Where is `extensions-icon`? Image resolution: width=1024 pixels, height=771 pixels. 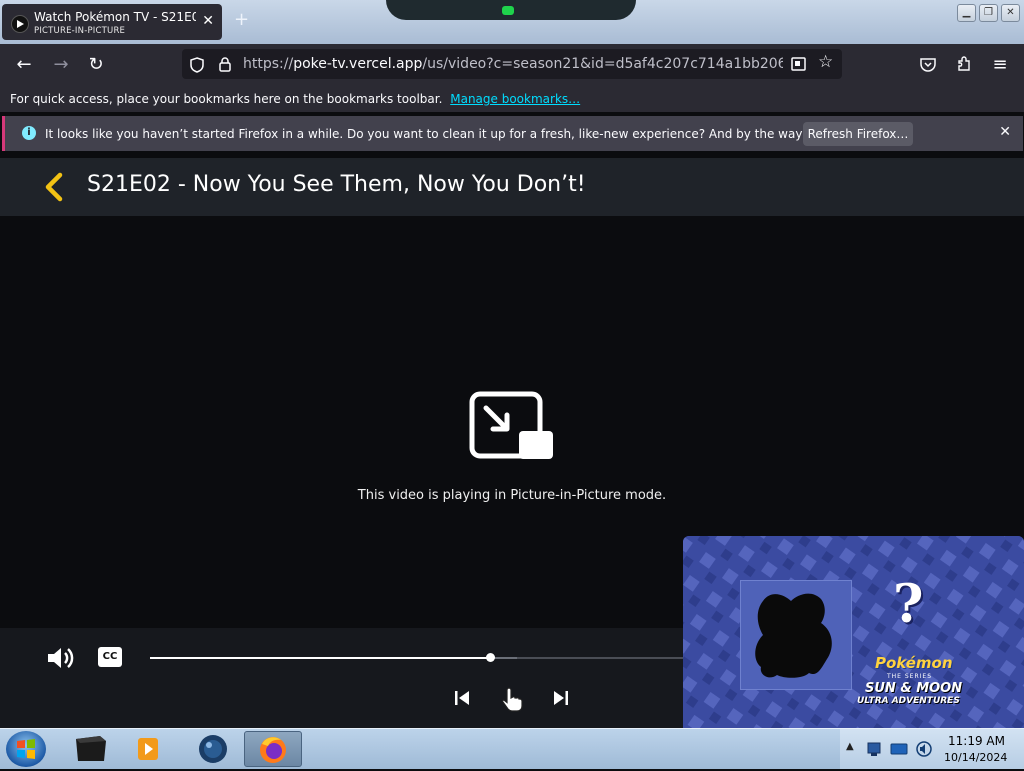
extensions-icon is located at coordinates (964, 64).